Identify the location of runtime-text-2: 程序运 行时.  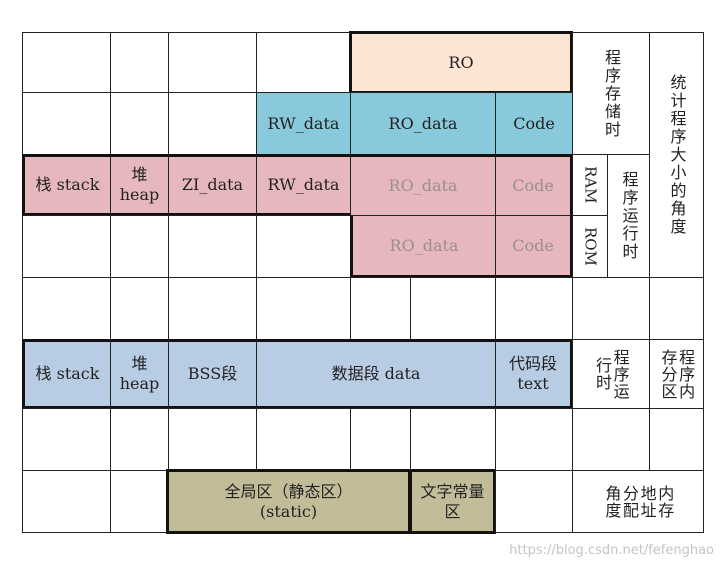
(611, 374).